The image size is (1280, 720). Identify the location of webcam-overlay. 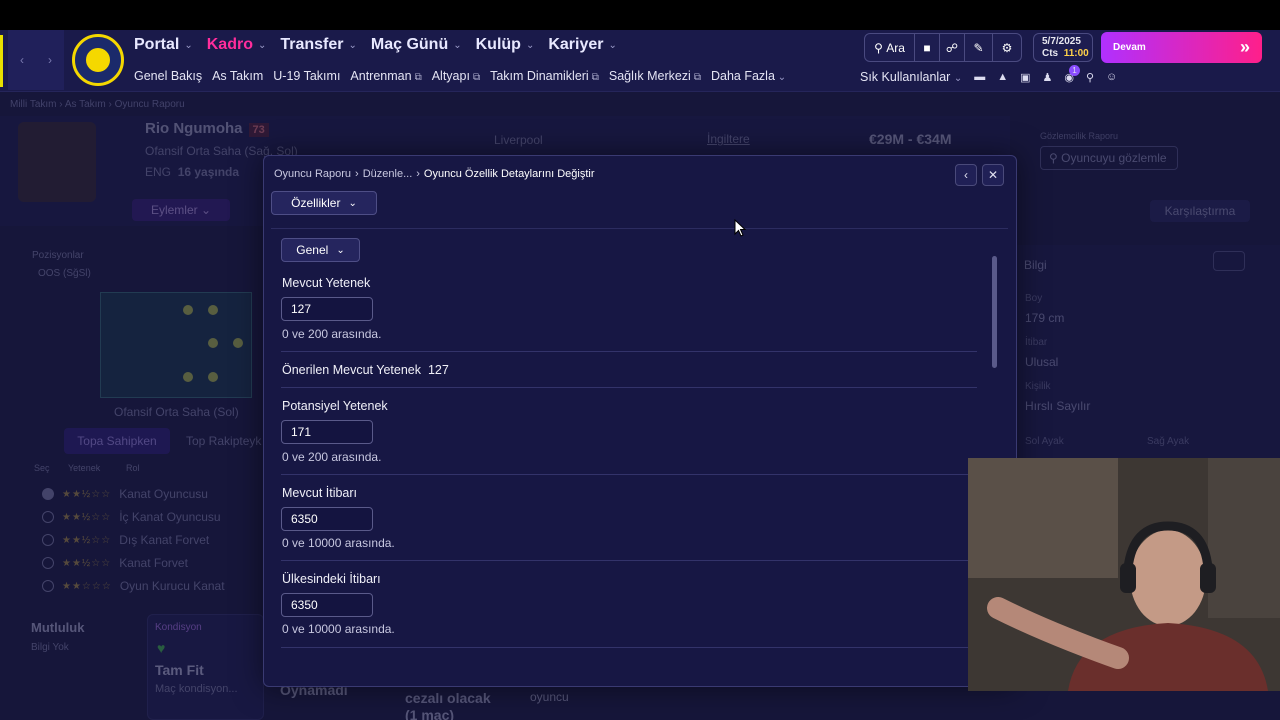
(1124, 574).